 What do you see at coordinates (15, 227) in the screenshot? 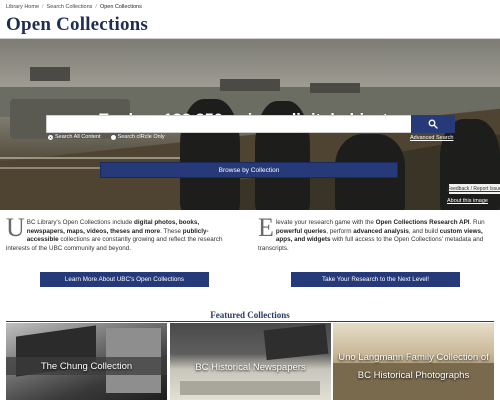
I see `dropcap: U` at bounding box center [15, 227].